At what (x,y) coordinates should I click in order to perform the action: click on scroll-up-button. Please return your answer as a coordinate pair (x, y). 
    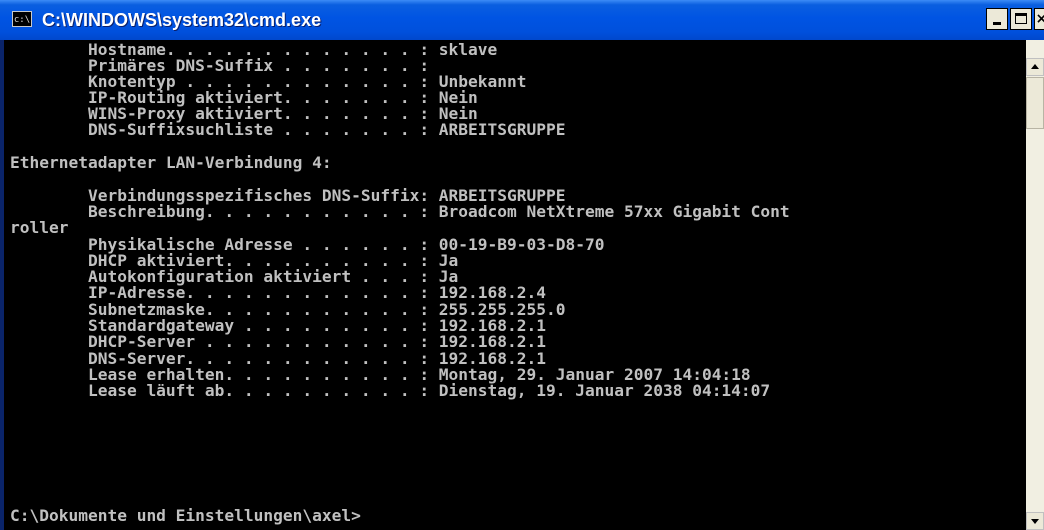
    Looking at the image, I should click on (1035, 67).